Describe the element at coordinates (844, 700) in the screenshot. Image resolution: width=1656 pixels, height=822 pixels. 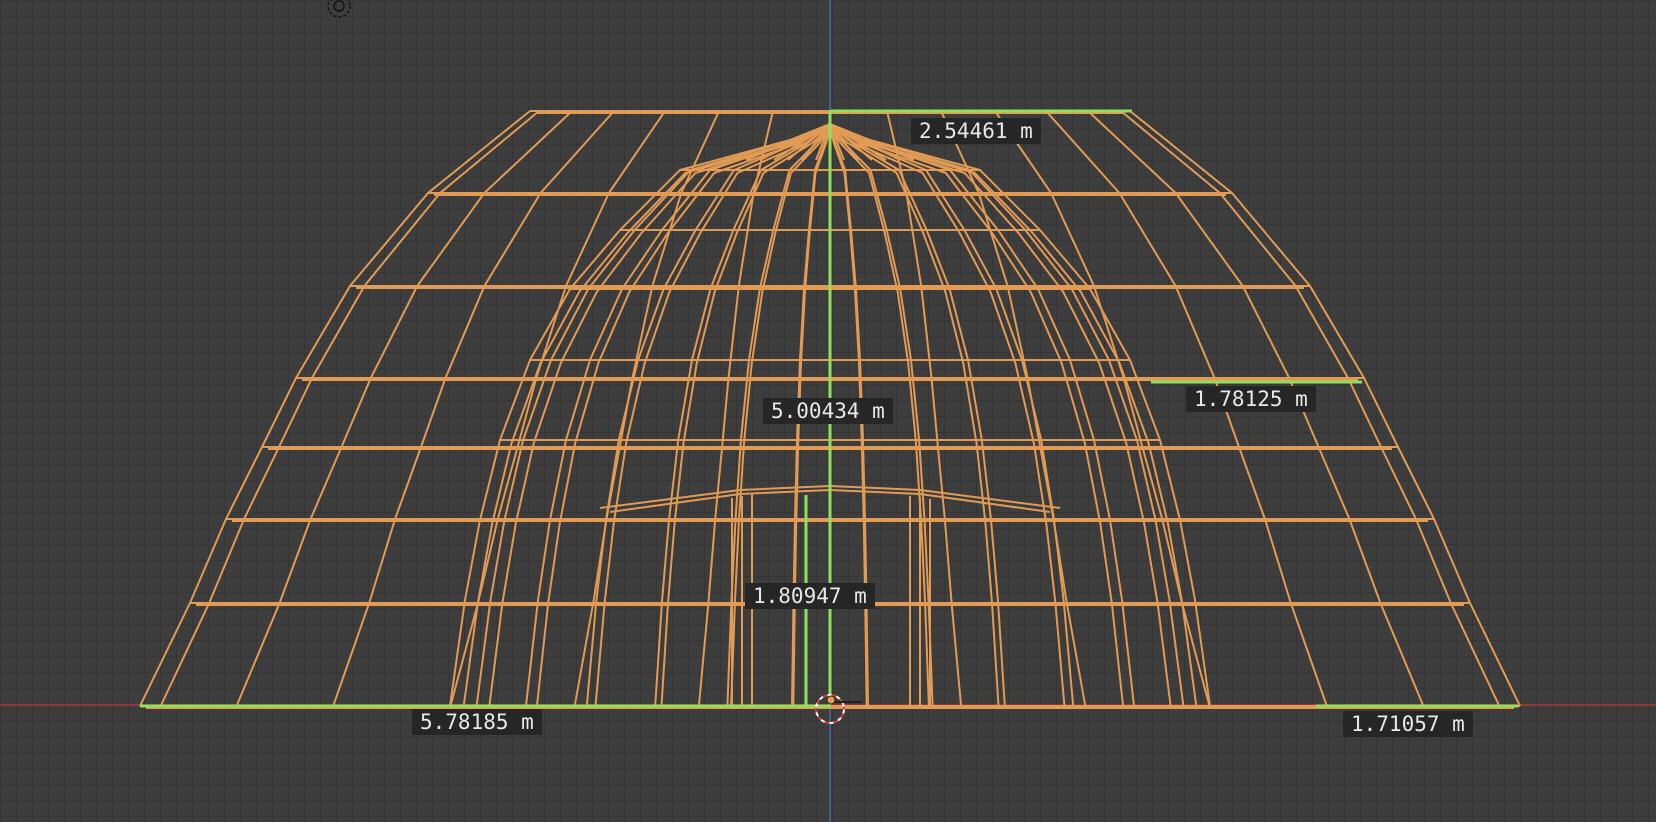
I see `object-origin-icon` at that location.